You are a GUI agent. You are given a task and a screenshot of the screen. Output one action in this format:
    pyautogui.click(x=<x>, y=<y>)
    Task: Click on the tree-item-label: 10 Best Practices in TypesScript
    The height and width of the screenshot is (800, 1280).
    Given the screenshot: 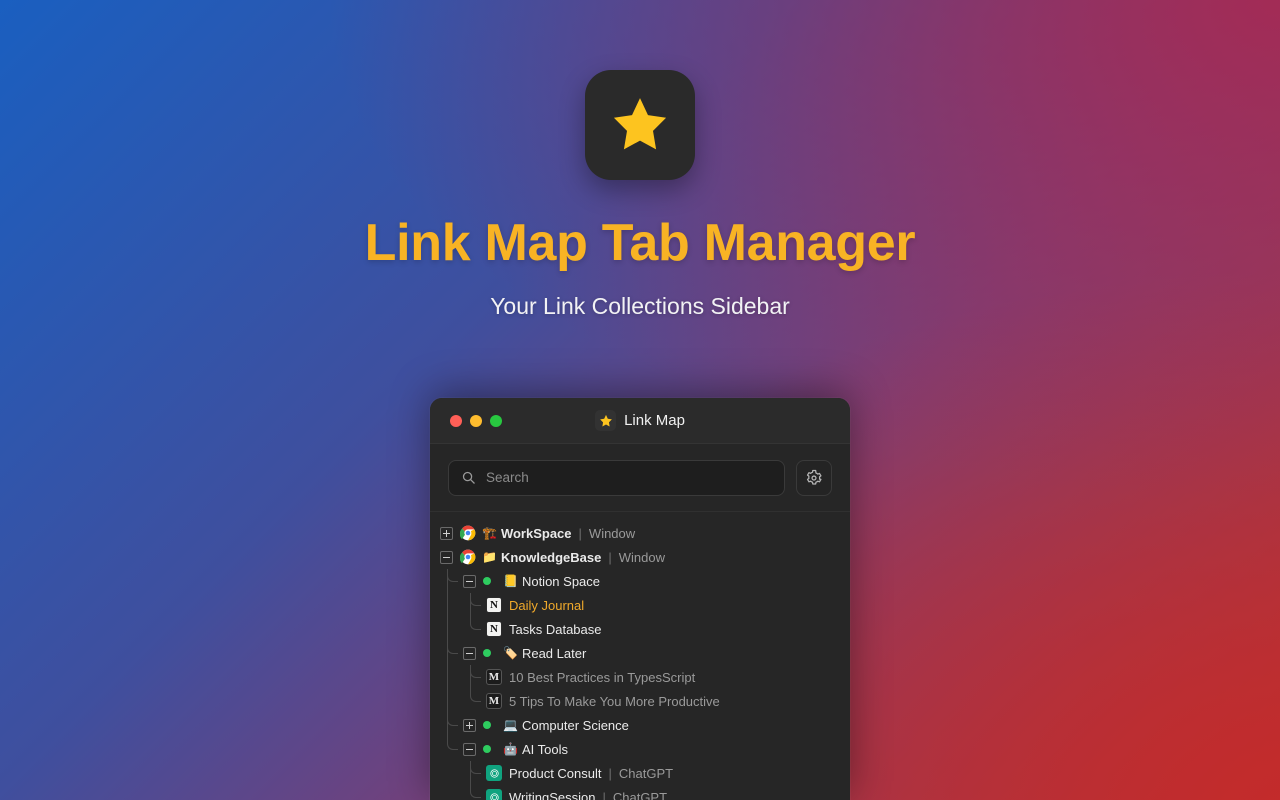 What is the action you would take?
    pyautogui.click(x=602, y=677)
    